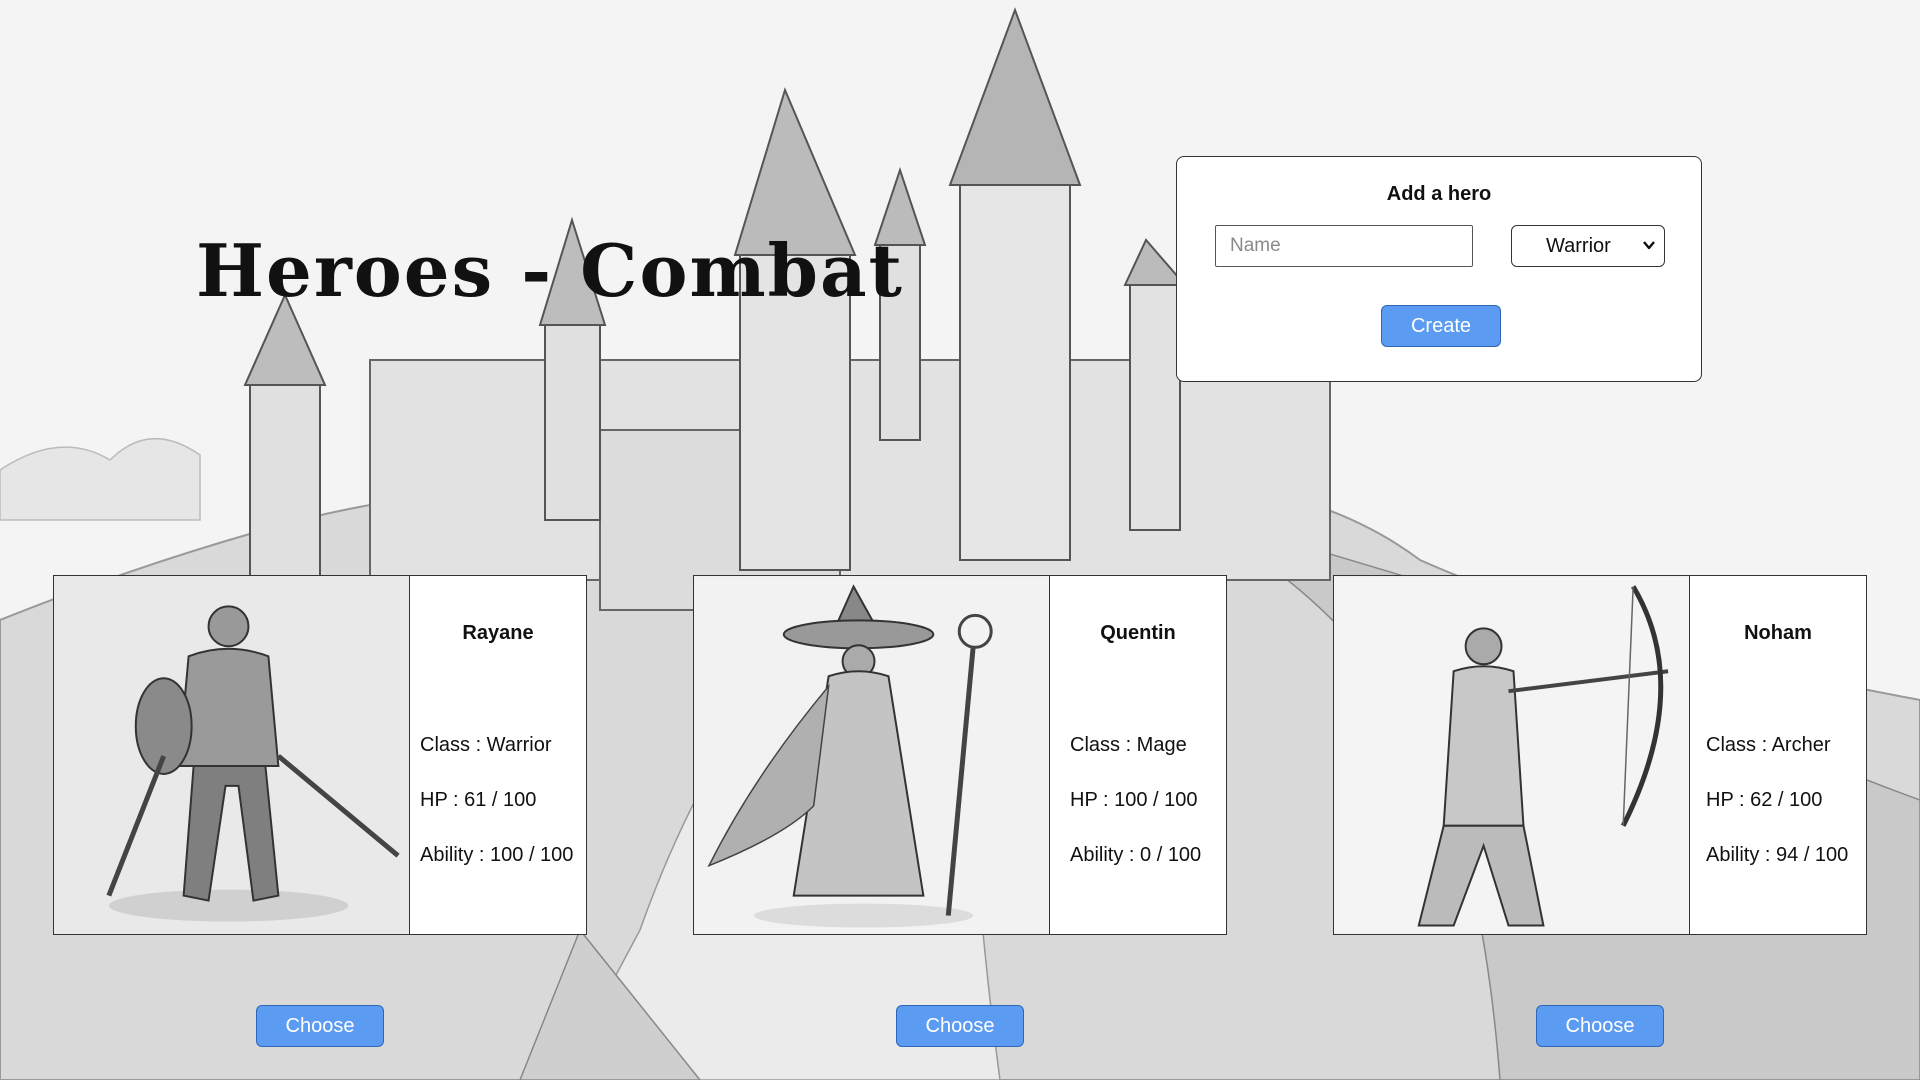 The image size is (1920, 1080). I want to click on hero-hp: HP : 100 / 100, so click(1134, 800).